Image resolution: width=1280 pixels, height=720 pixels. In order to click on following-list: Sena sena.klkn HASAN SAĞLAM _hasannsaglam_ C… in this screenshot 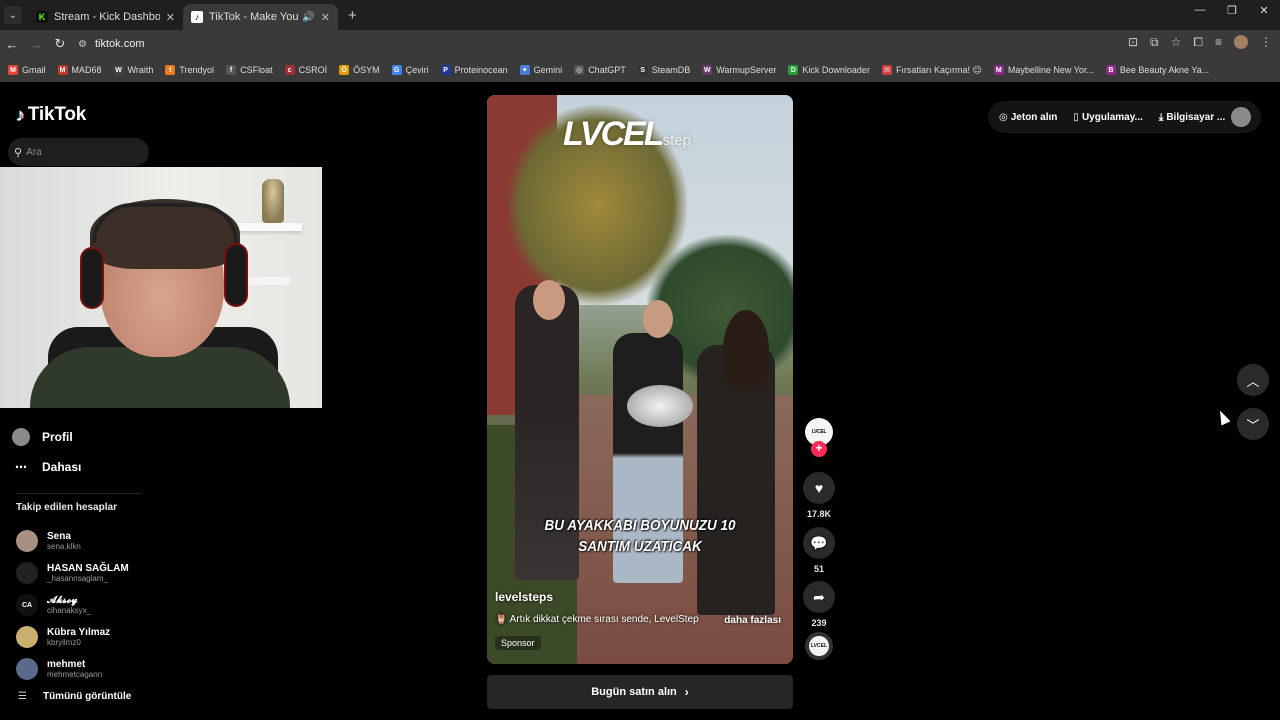, I will do `click(72, 605)`.